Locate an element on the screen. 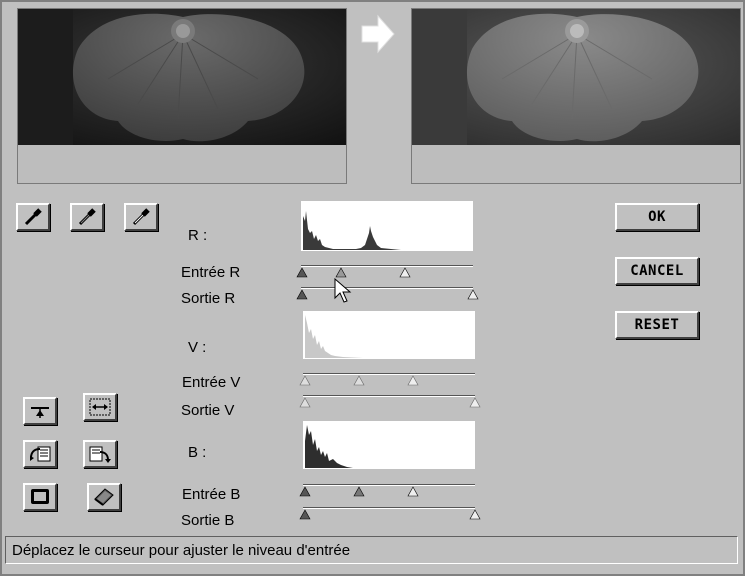 This screenshot has height=576, width=745. eyedropper-black-icon is located at coordinates (33, 217).